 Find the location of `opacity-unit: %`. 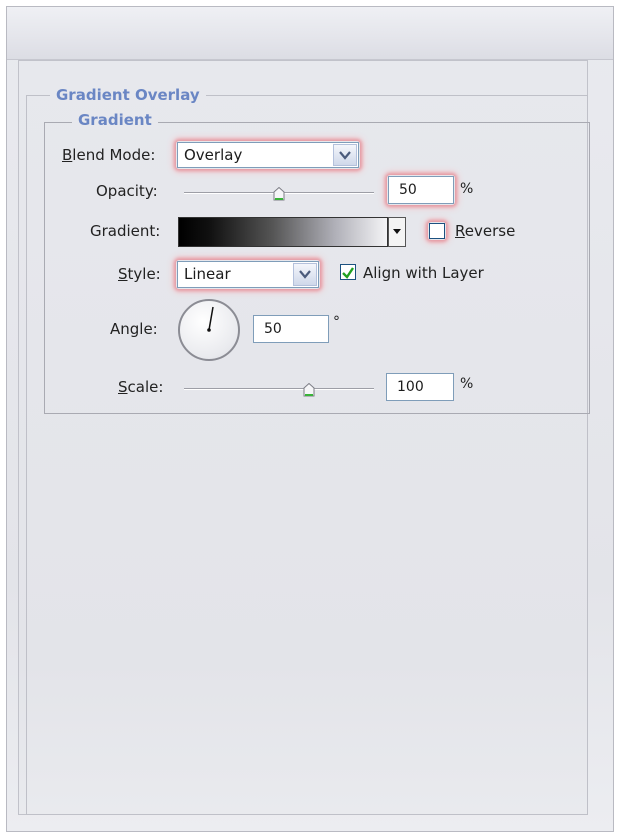

opacity-unit: % is located at coordinates (467, 189).